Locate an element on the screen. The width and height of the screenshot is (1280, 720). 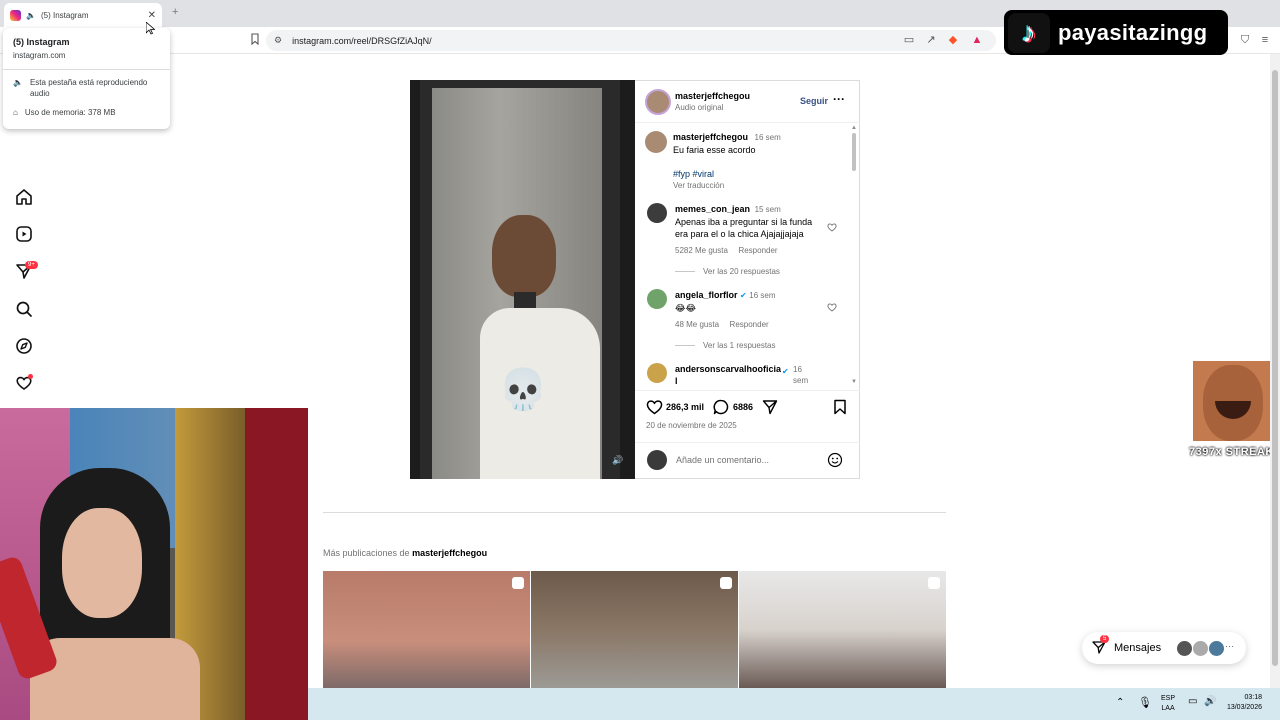
new-tab-icon: + is located at coordinates (175, 12).